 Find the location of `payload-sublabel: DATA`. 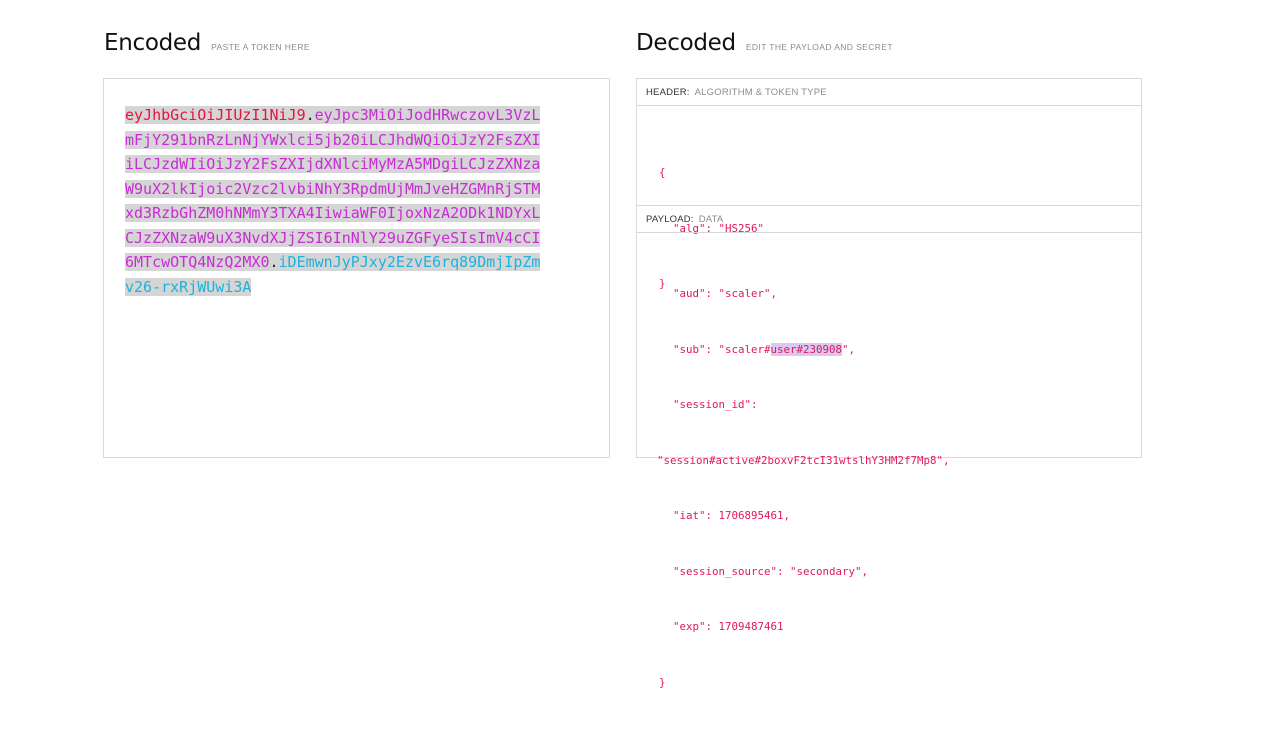

payload-sublabel: DATA is located at coordinates (711, 219).